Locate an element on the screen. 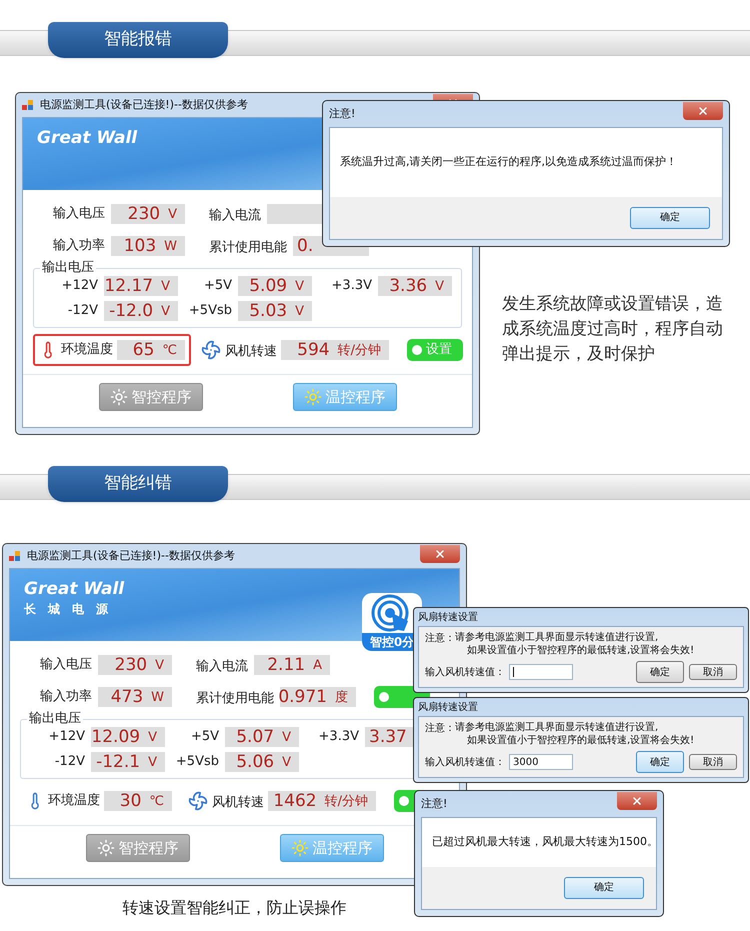 This screenshot has width=750, height=931. value-text: 230 is located at coordinates (131, 665).